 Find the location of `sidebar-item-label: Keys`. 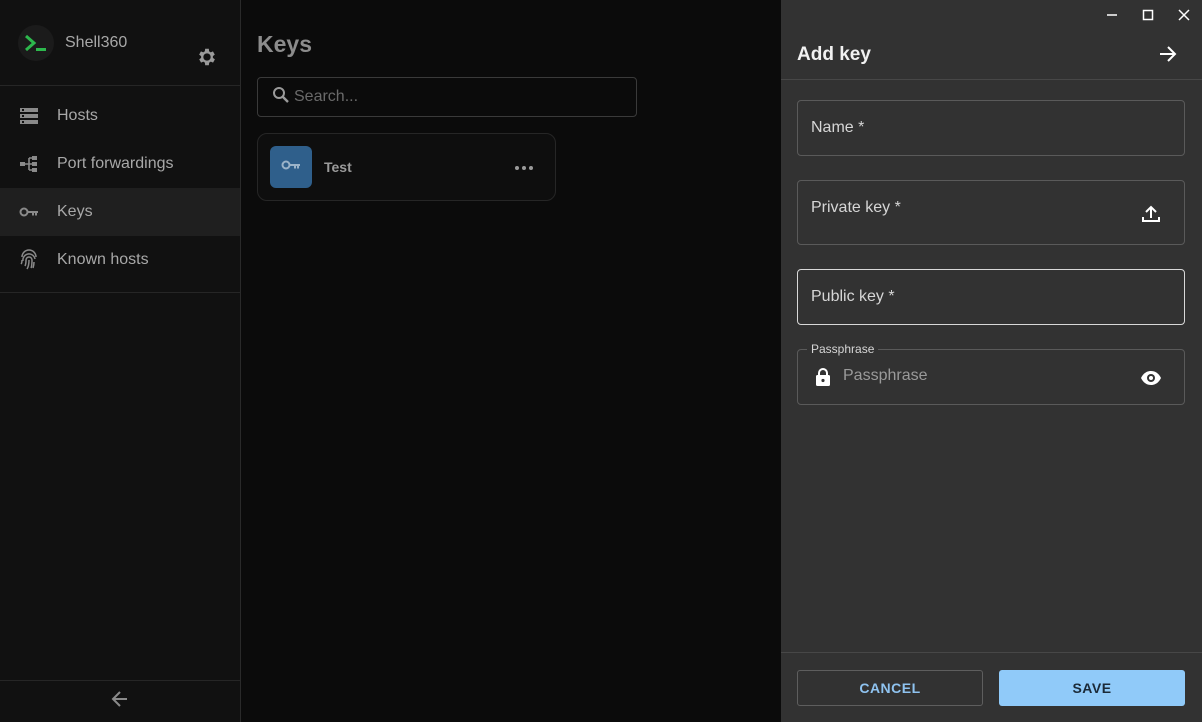

sidebar-item-label: Keys is located at coordinates (75, 211).